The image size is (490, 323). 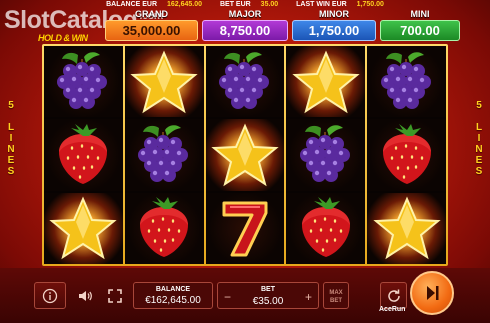 I want to click on info-icon, so click(x=50, y=295).